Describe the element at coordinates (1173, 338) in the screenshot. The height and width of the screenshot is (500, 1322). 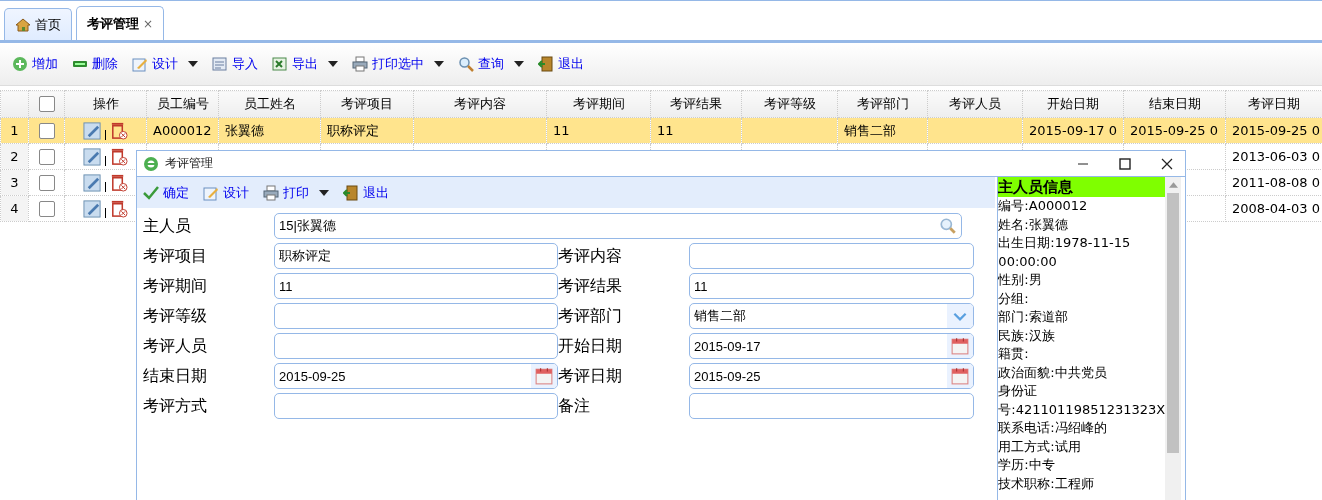
I see `scrollbar` at that location.